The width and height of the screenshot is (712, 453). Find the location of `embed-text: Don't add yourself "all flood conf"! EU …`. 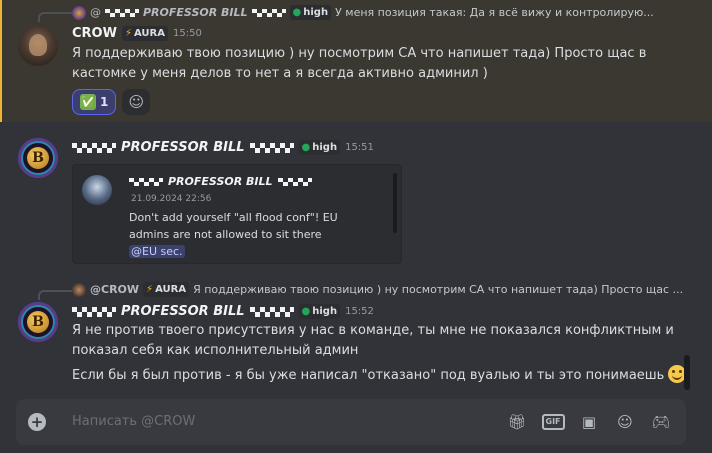

embed-text: Don't add yourself "all flood conf"! EU … is located at coordinates (233, 234).